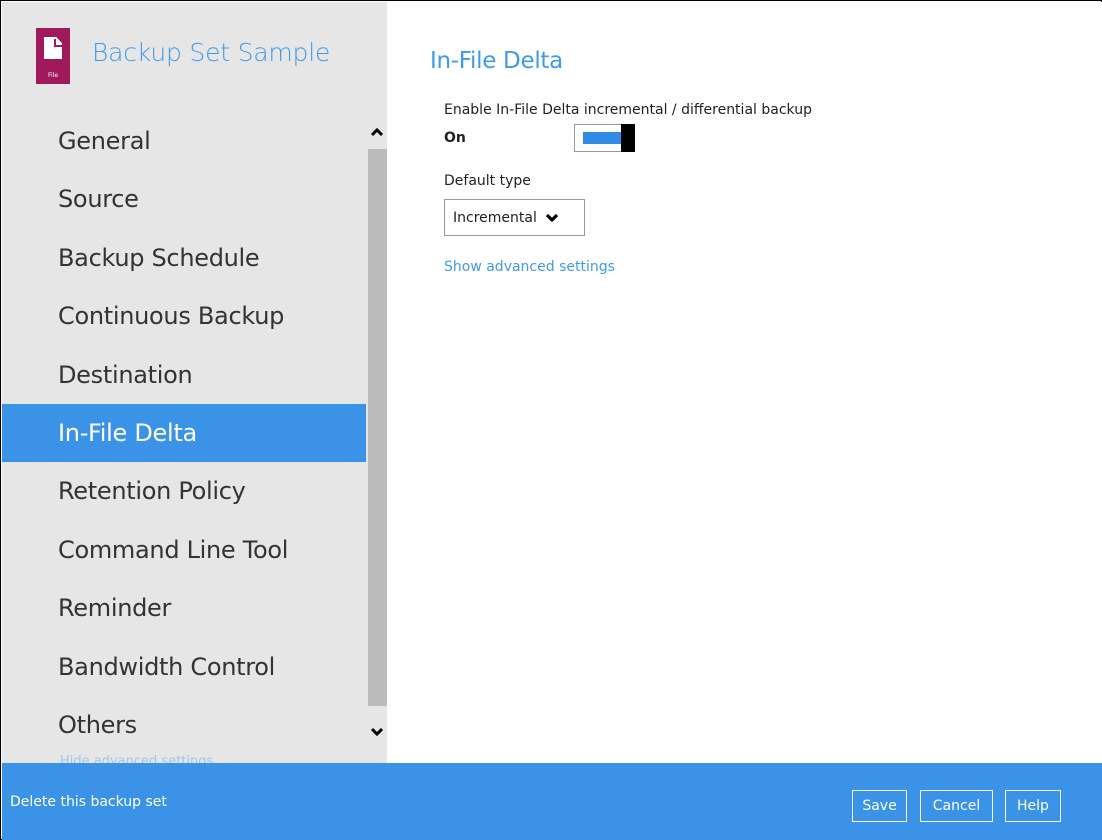 This screenshot has height=840, width=1102. What do you see at coordinates (184, 199) in the screenshot?
I see `sidebar-item-source: Source` at bounding box center [184, 199].